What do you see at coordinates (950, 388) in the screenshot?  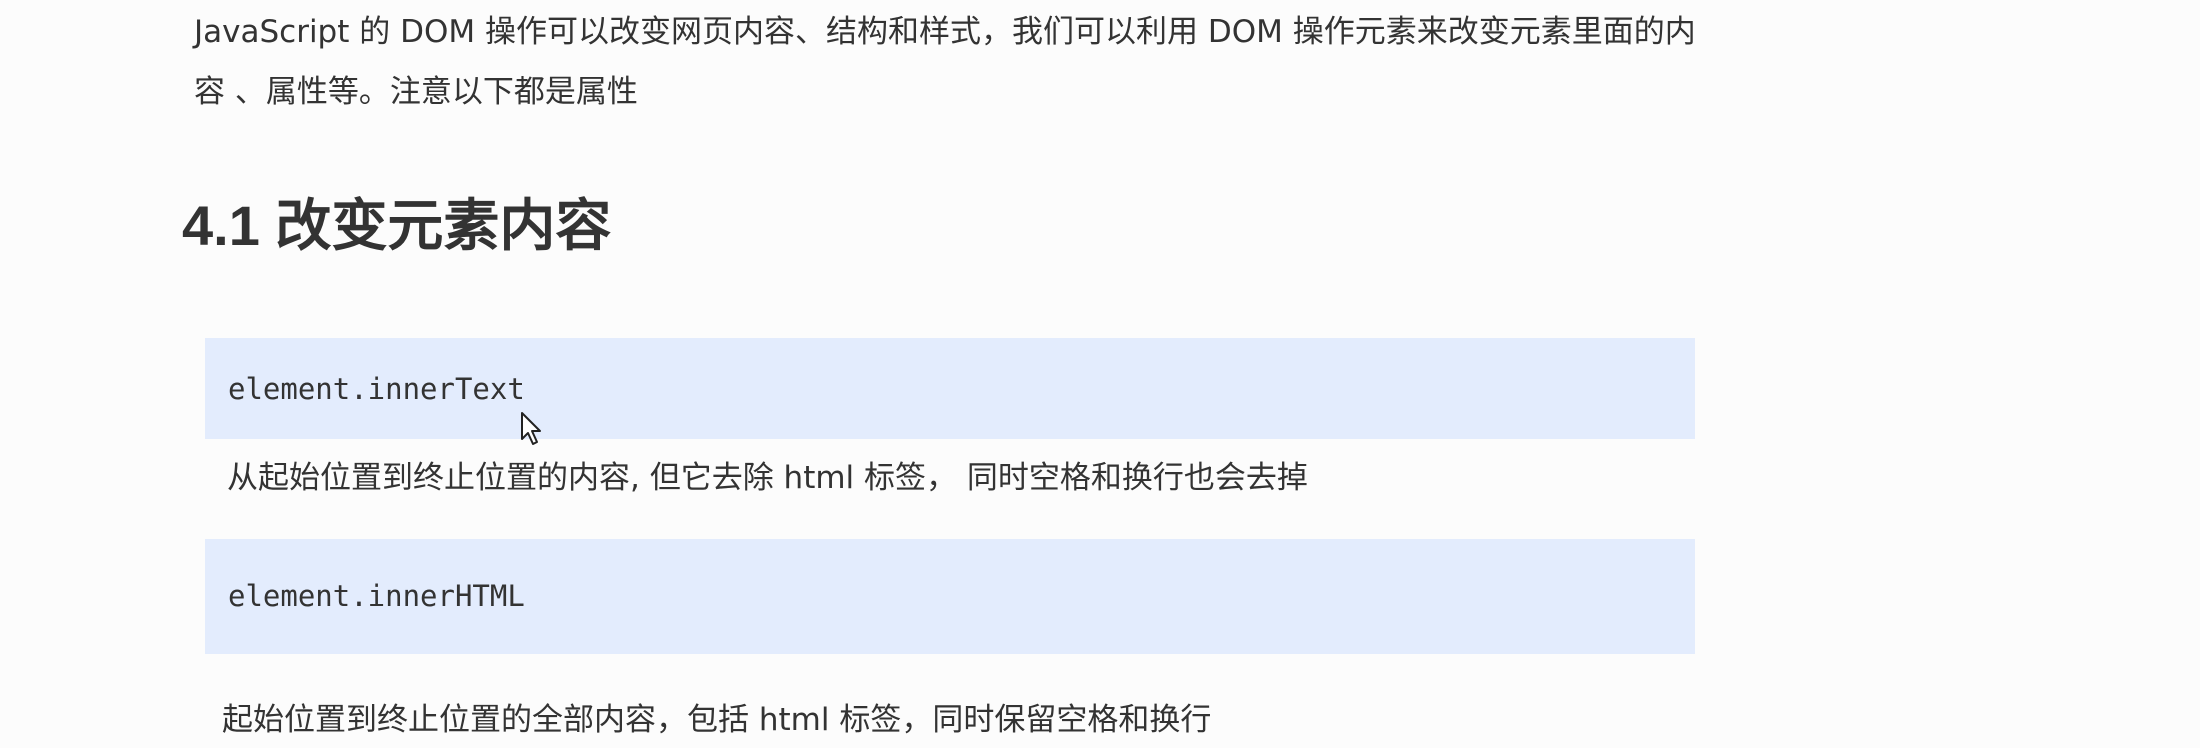 I see `code-block-innertext: element.innerText` at bounding box center [950, 388].